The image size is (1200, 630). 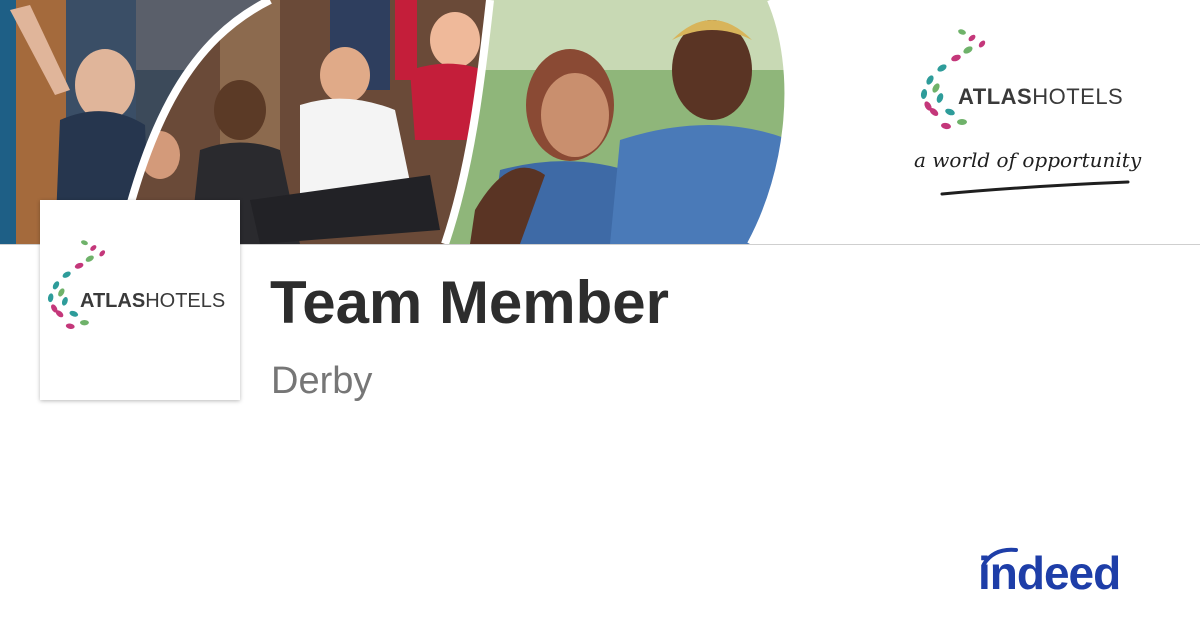 I want to click on tagline-underline-stroke, so click(x=1035, y=188).